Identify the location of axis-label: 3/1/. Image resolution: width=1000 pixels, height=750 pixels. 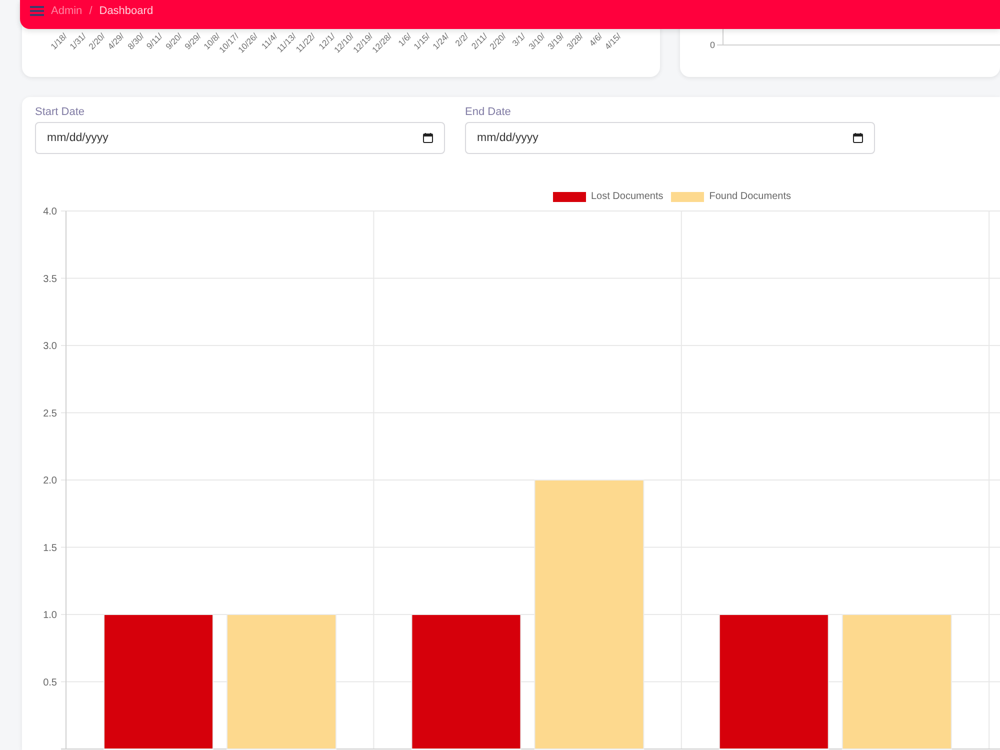
(519, 39).